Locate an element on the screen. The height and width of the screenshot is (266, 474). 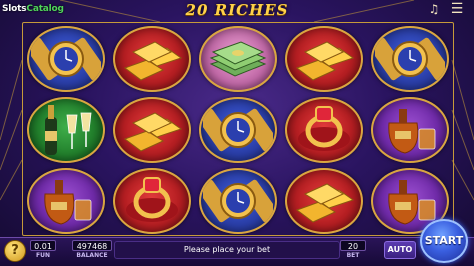
coin-value-label: FUN is located at coordinates (43, 255).